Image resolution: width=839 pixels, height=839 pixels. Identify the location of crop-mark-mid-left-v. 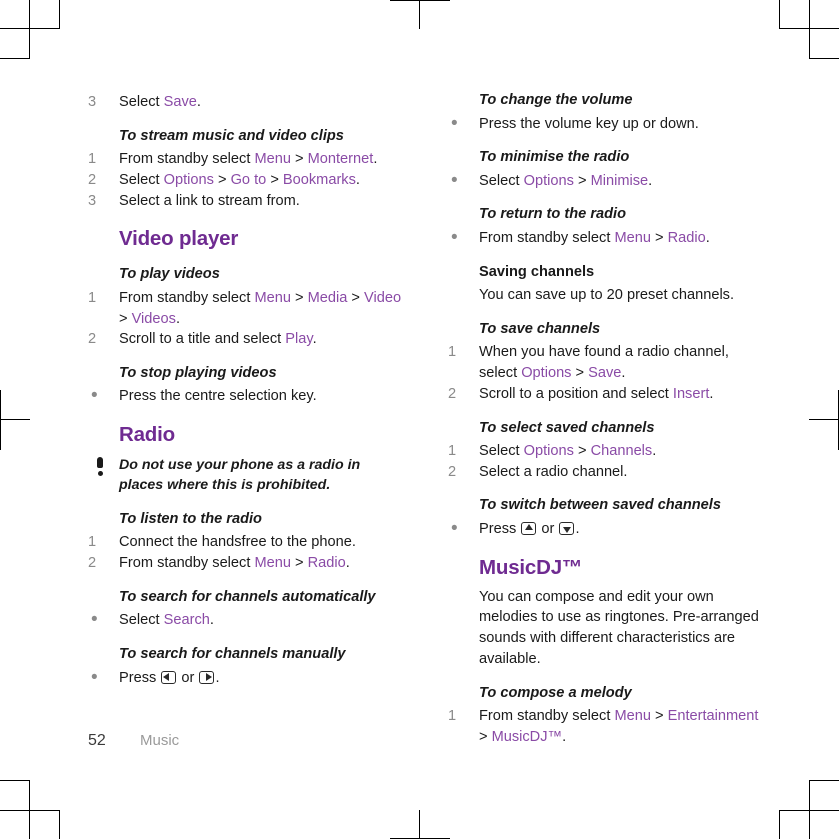
(0, 420).